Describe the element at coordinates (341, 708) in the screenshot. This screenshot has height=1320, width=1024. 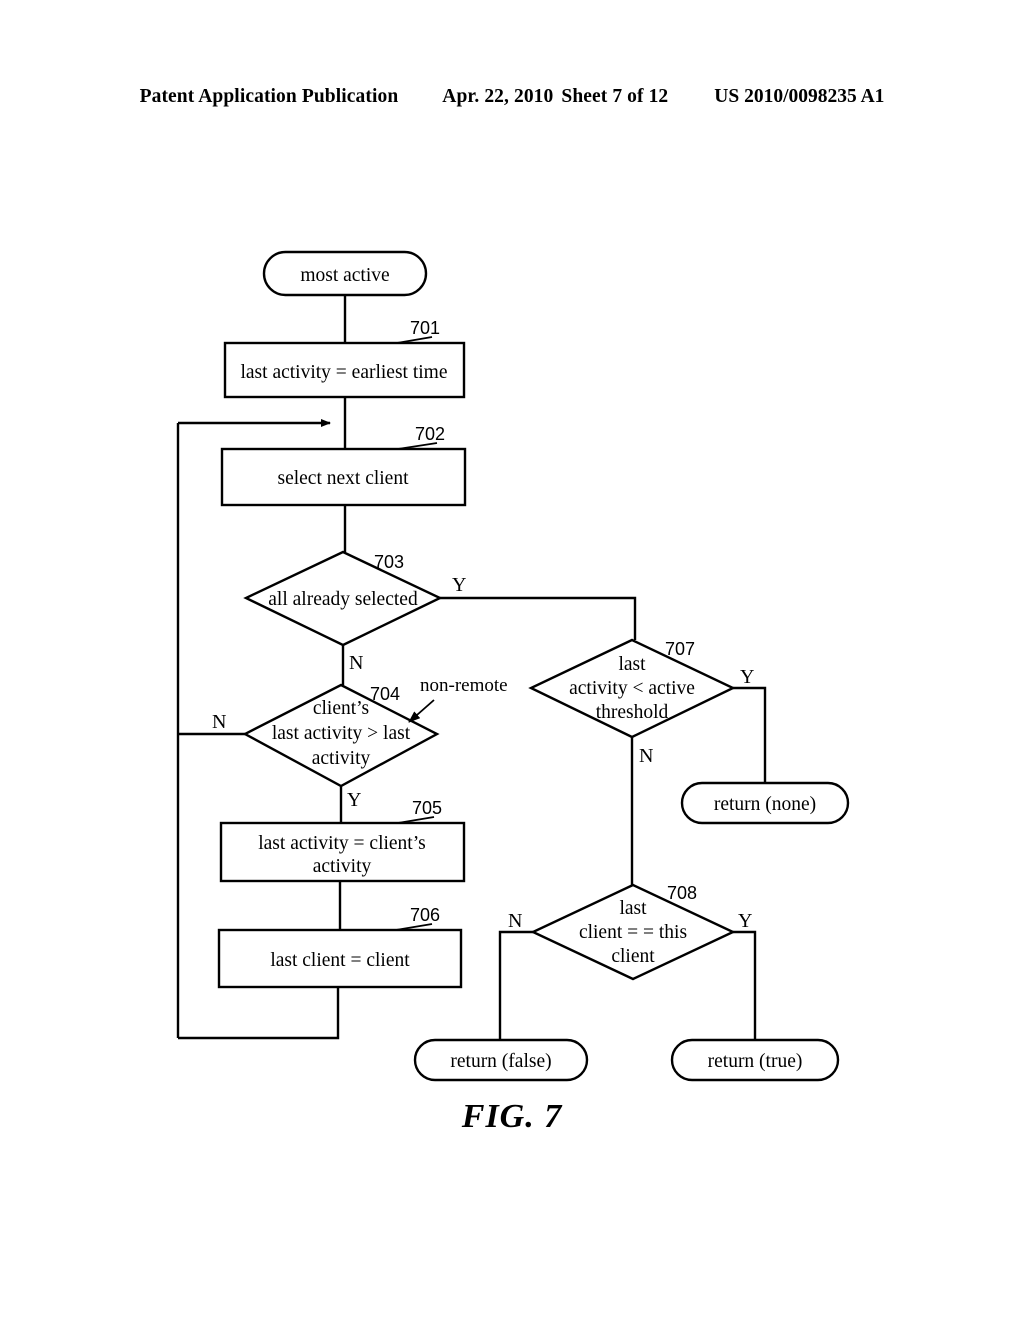
I see `node-704-label-line1: client’s` at that location.